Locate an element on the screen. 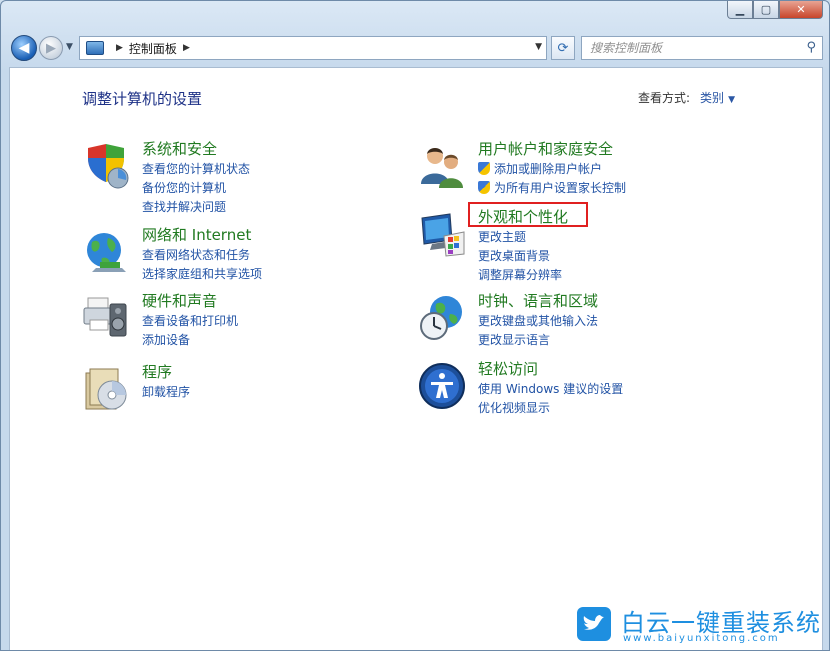 This screenshot has width=830, height=651. view-by-dropdown: 类别 is located at coordinates (712, 98).